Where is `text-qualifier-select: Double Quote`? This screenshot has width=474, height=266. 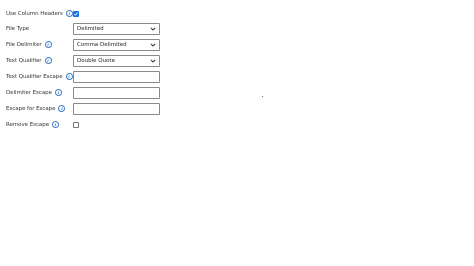 text-qualifier-select: Double Quote is located at coordinates (116, 61).